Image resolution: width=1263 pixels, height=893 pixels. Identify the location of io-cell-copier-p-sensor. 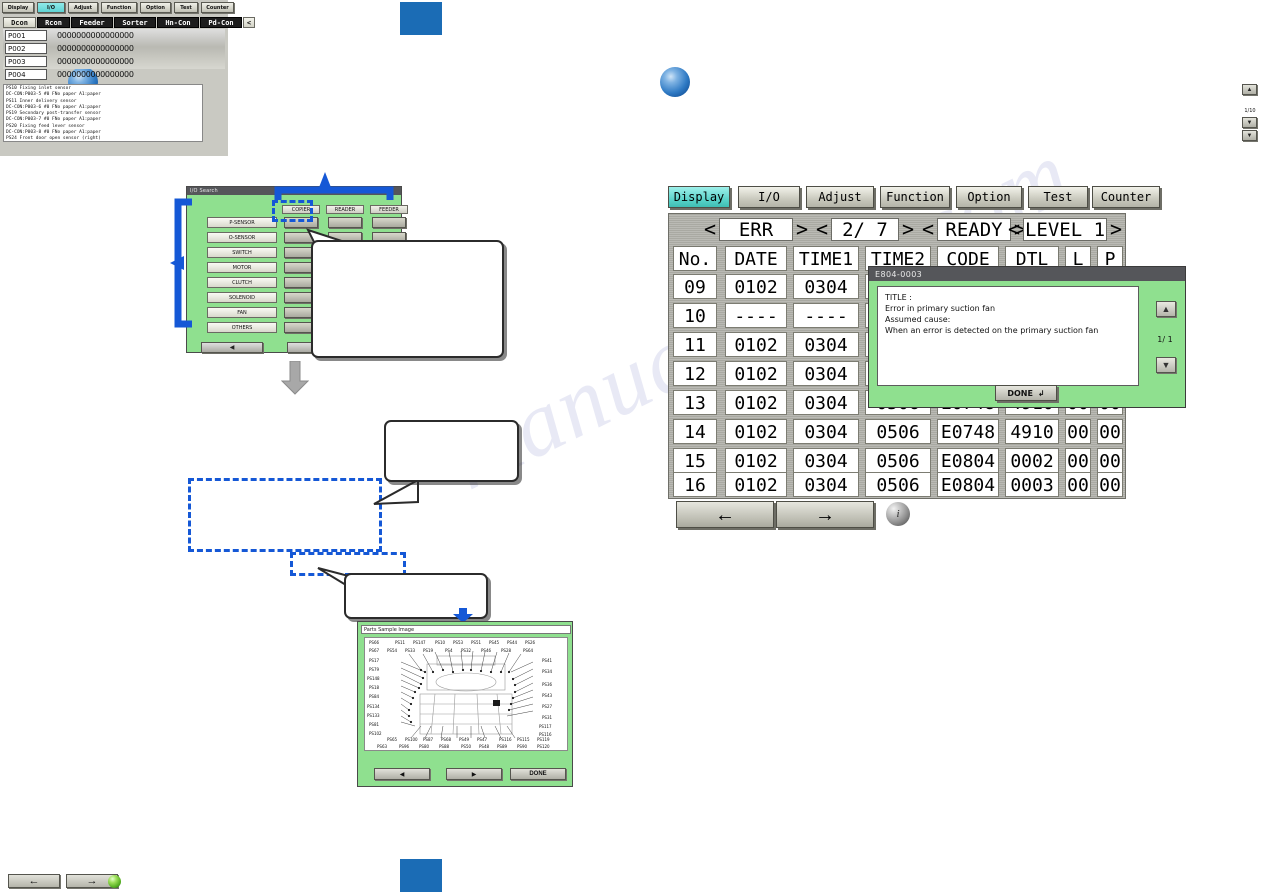
(301, 222).